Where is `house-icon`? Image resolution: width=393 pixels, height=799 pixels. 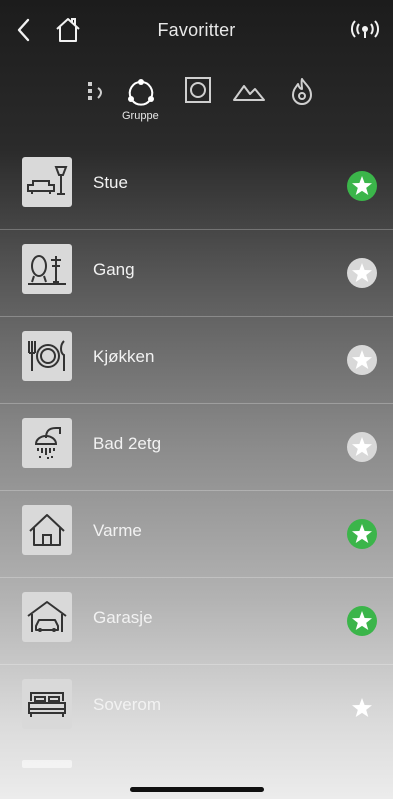
house-icon is located at coordinates (47, 530).